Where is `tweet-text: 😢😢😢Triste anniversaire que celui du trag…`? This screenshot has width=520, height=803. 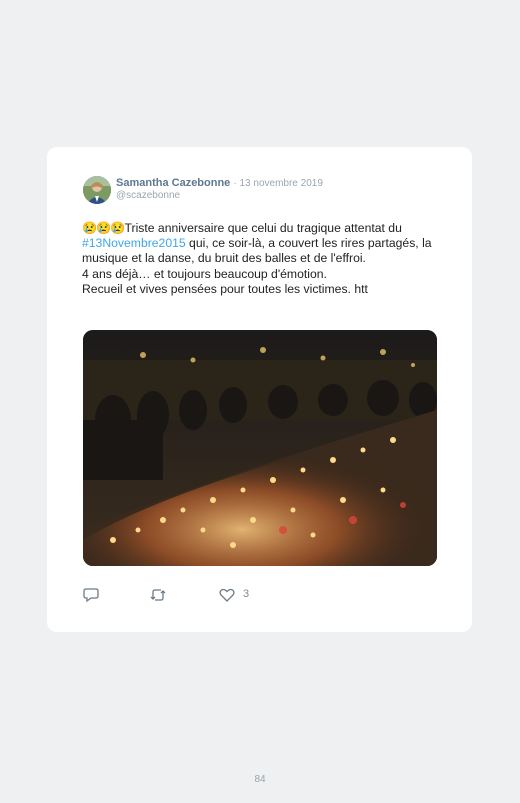 tweet-text: 😢😢😢Triste anniversaire que celui du trag… is located at coordinates (262, 259).